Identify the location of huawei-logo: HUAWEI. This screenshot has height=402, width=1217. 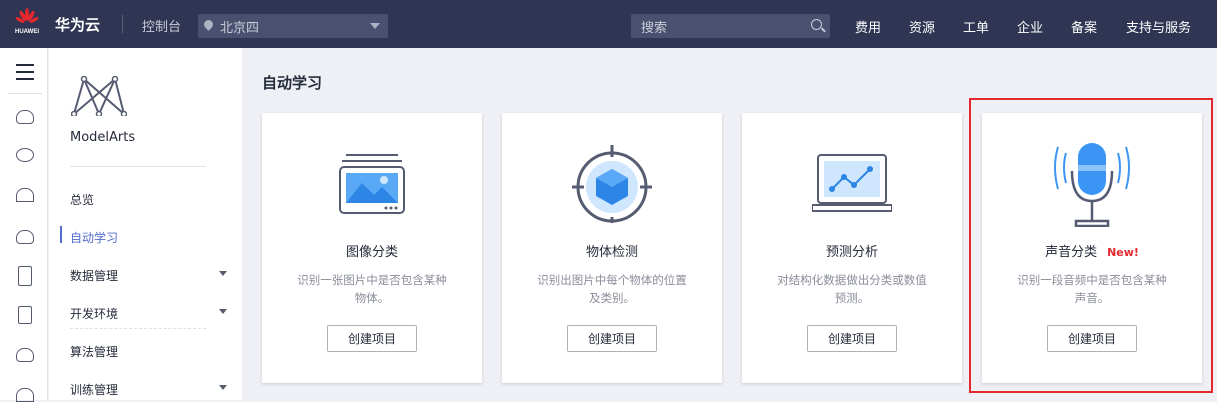
(27, 21).